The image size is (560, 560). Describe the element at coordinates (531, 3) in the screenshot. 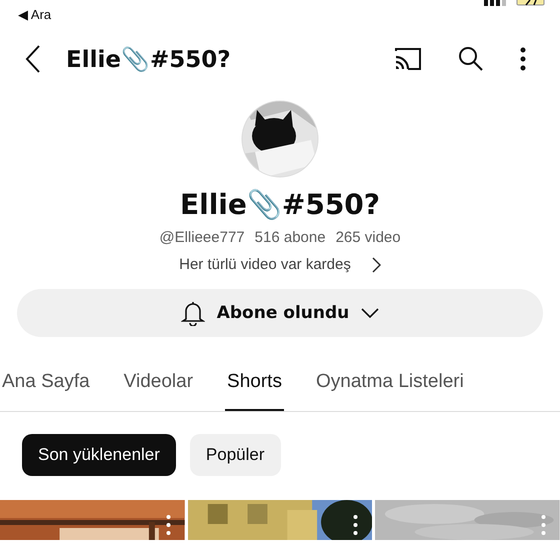

I see `battery-icon` at that location.